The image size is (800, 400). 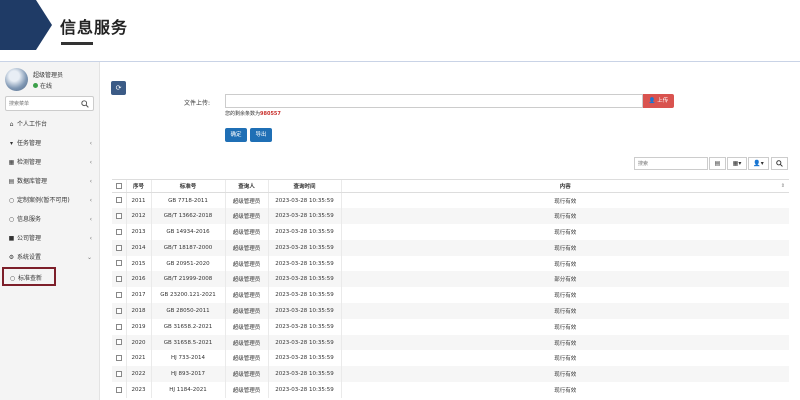 What do you see at coordinates (187, 390) in the screenshot?
I see `table-cell: HJ 1184-2021` at bounding box center [187, 390].